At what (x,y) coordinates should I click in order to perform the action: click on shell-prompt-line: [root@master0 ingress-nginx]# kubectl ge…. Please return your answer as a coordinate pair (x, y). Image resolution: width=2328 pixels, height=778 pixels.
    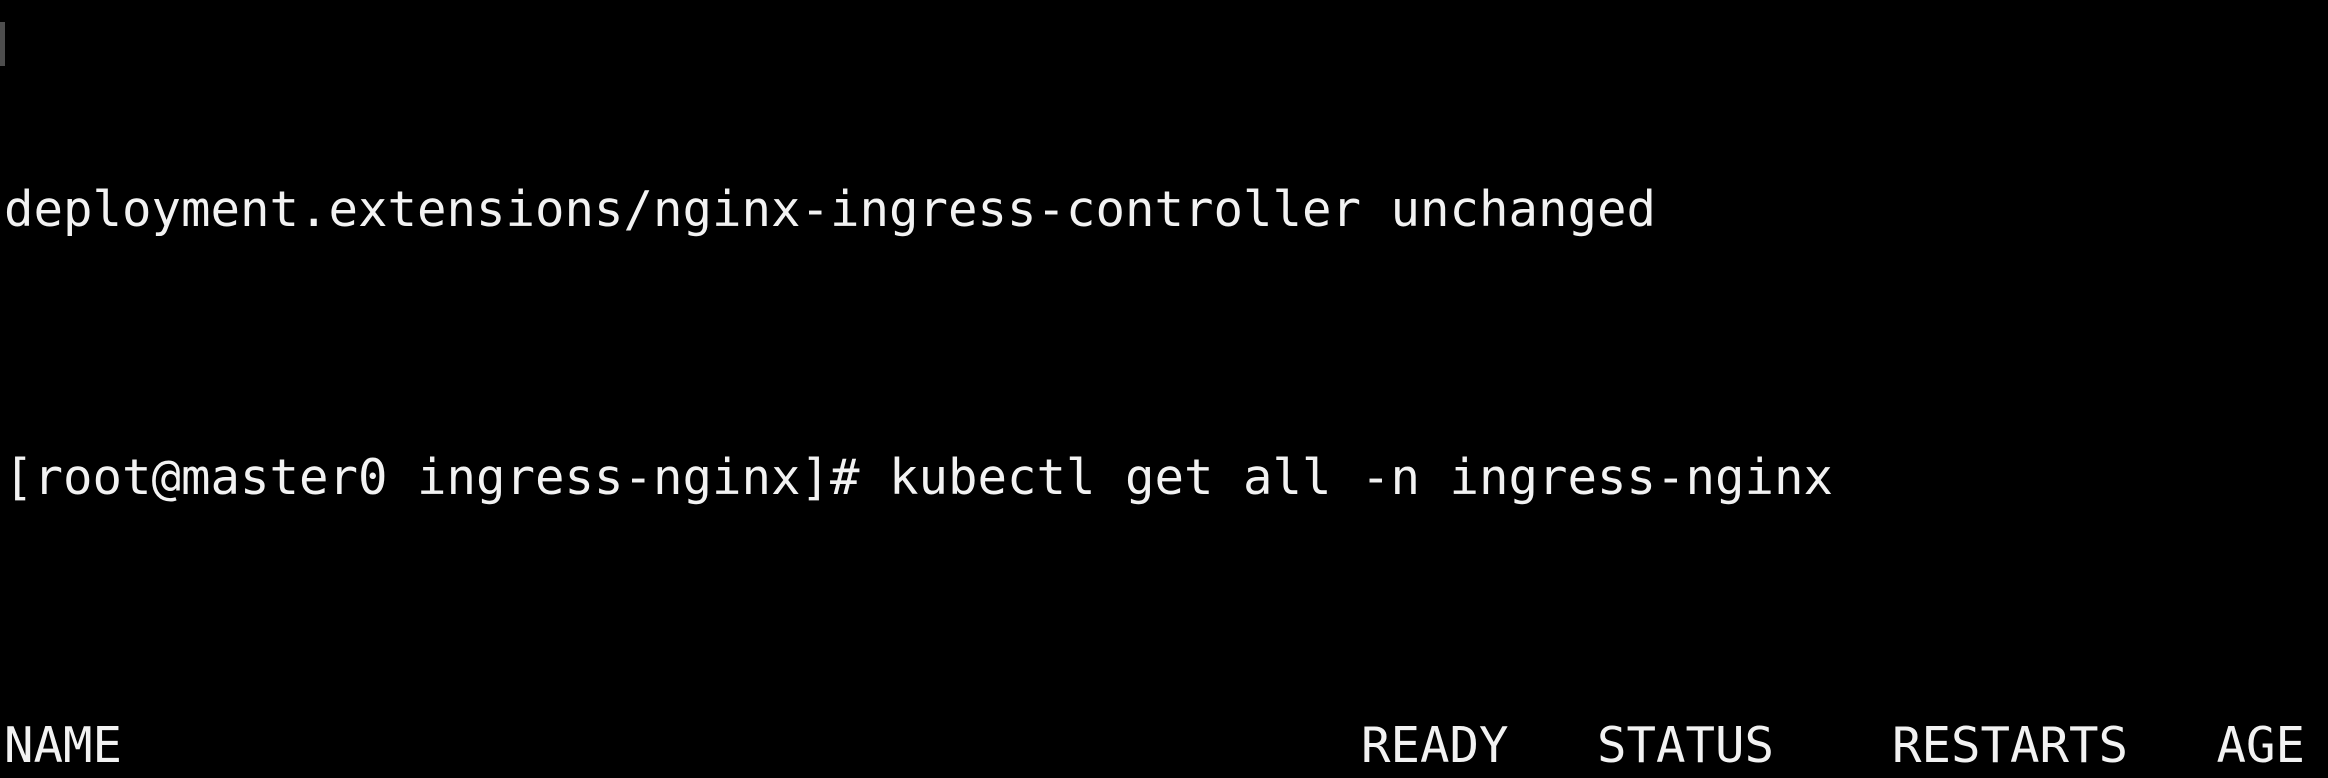
    Looking at the image, I should click on (1166, 477).